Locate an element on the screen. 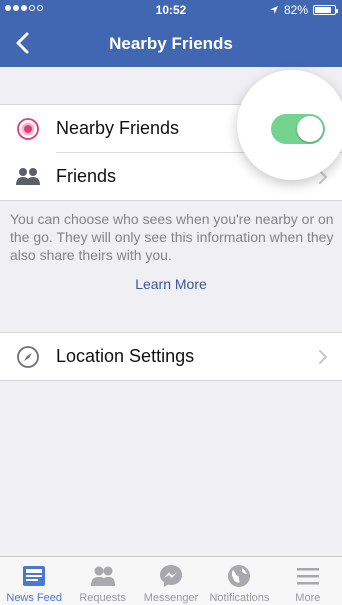  tab-messenger: Messenger is located at coordinates (171, 581).